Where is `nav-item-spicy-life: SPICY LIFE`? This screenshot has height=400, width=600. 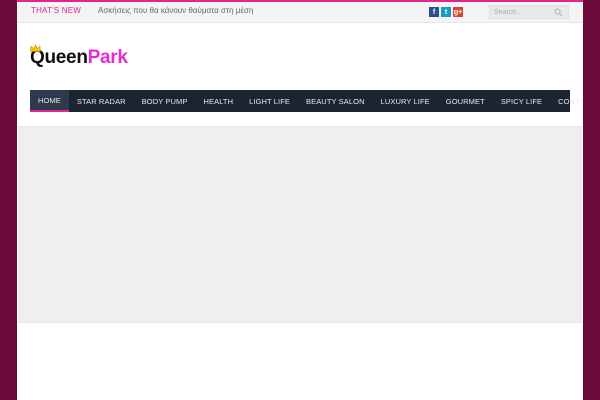 nav-item-spicy-life: SPICY LIFE is located at coordinates (521, 101).